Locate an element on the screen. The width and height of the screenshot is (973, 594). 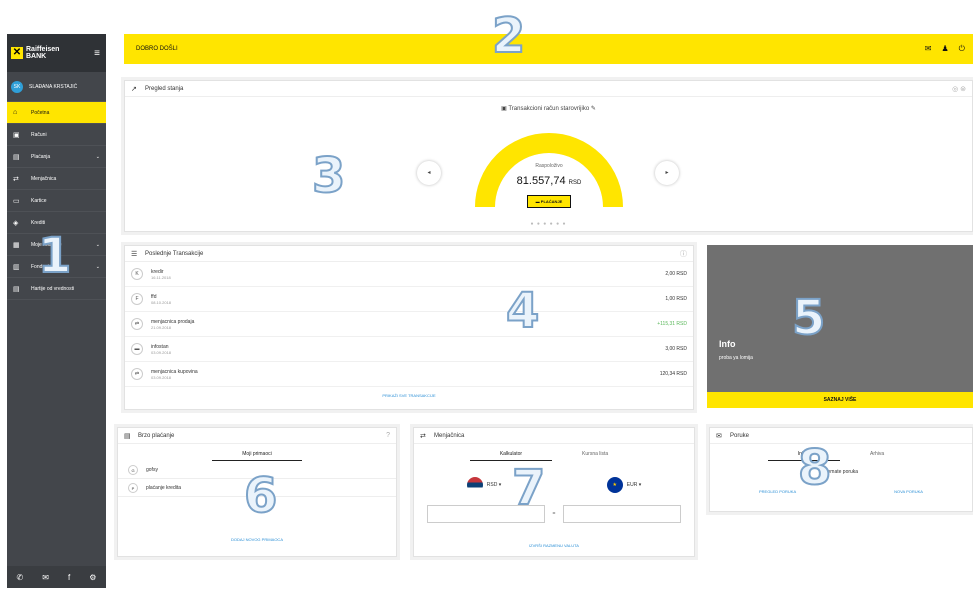
exchange-tabs: Kalkulator Kursna lista is located at coordinates (554, 452).